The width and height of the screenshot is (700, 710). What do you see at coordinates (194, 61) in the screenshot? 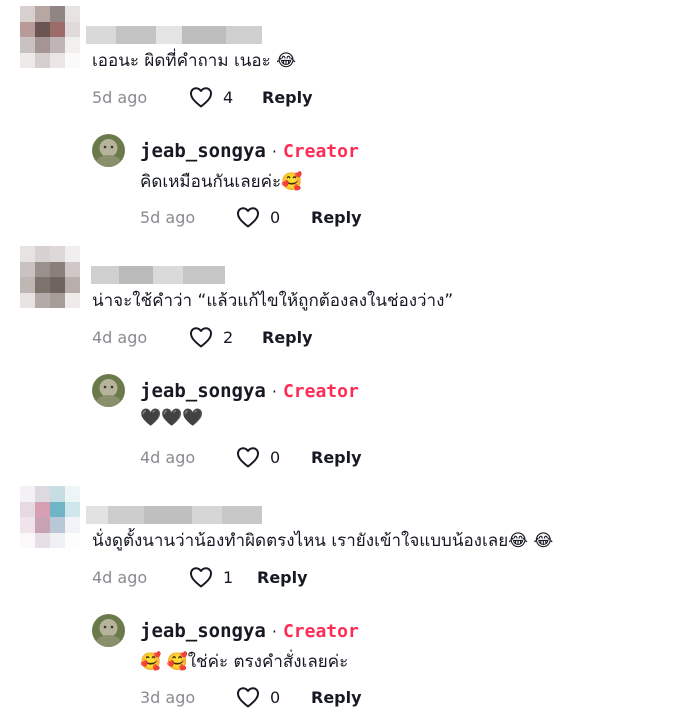
I see `comment-text: เออนะ ผิดที่คำถาม เนอะ 😂` at bounding box center [194, 61].